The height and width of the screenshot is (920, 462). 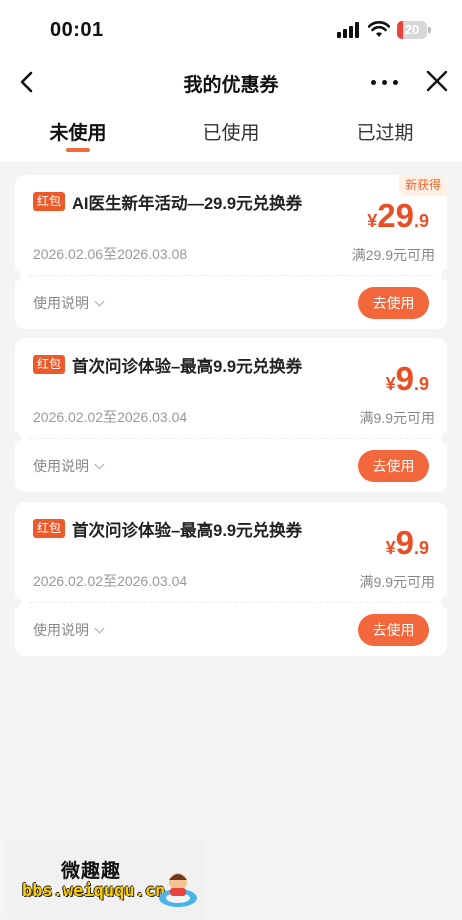 I want to click on battery-level: 20, so click(x=412, y=29).